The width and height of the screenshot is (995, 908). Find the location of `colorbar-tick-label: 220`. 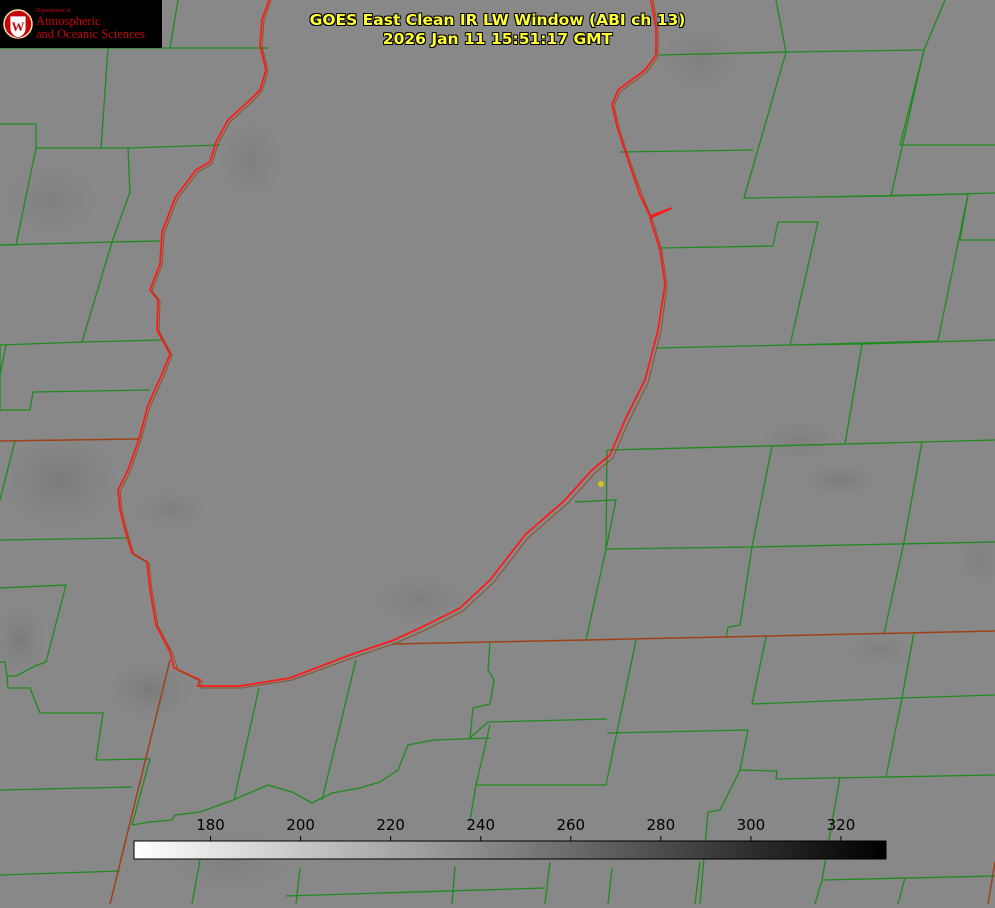

colorbar-tick-label: 220 is located at coordinates (390, 825).